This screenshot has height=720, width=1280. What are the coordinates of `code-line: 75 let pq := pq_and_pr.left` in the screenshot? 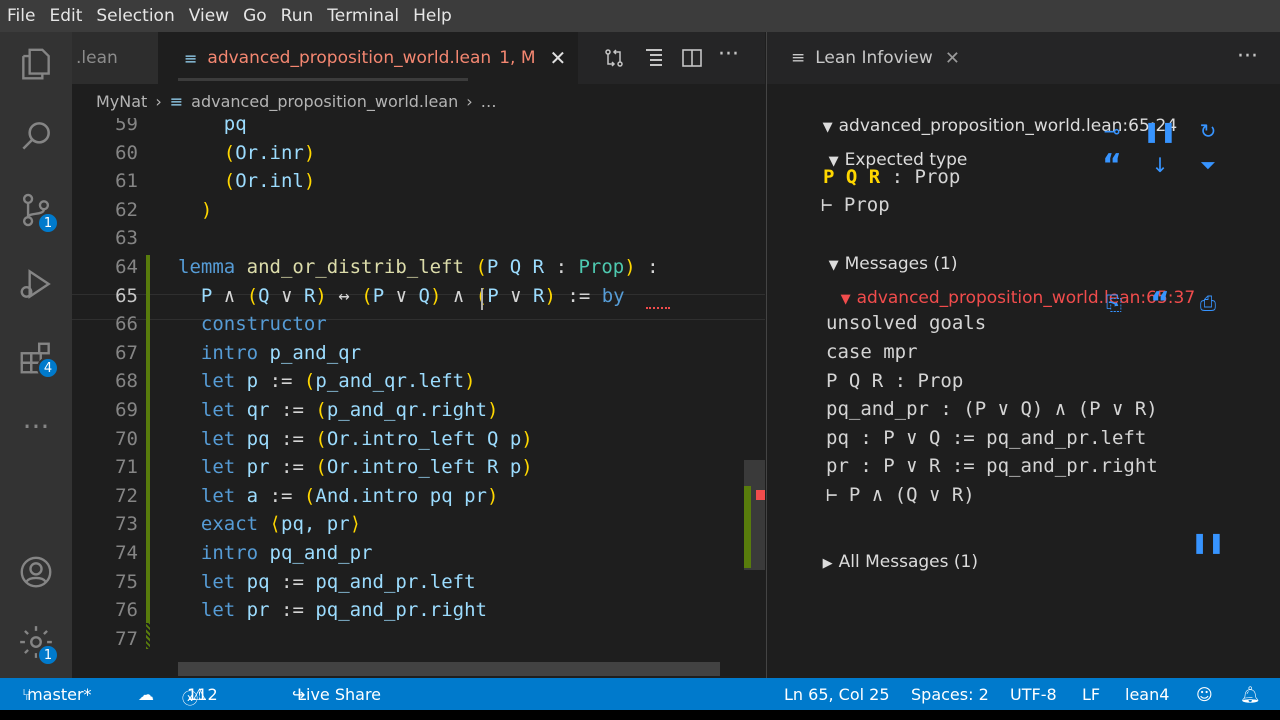 It's located at (418, 582).